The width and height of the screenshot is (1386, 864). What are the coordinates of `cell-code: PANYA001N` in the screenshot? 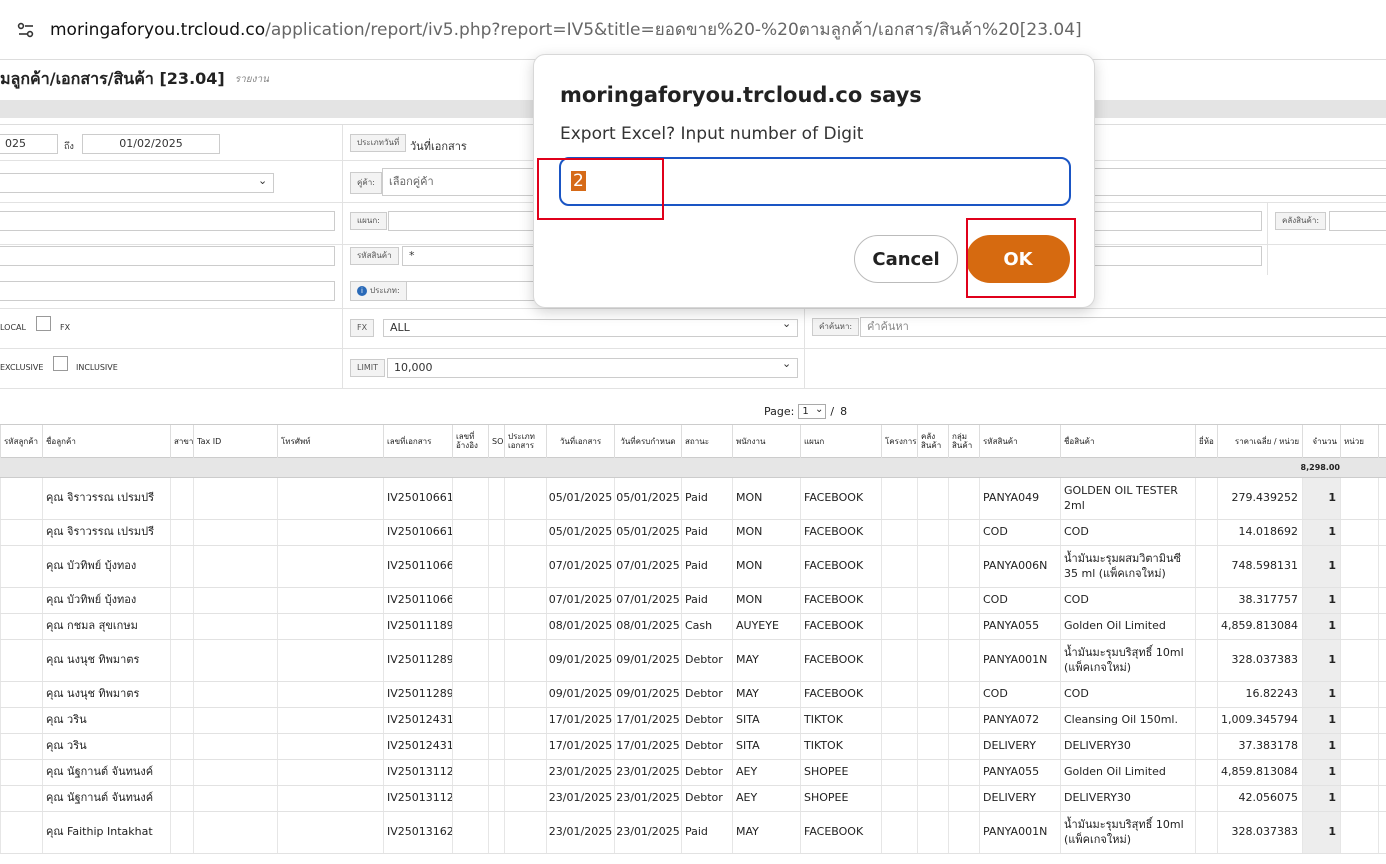 It's located at (1019, 660).